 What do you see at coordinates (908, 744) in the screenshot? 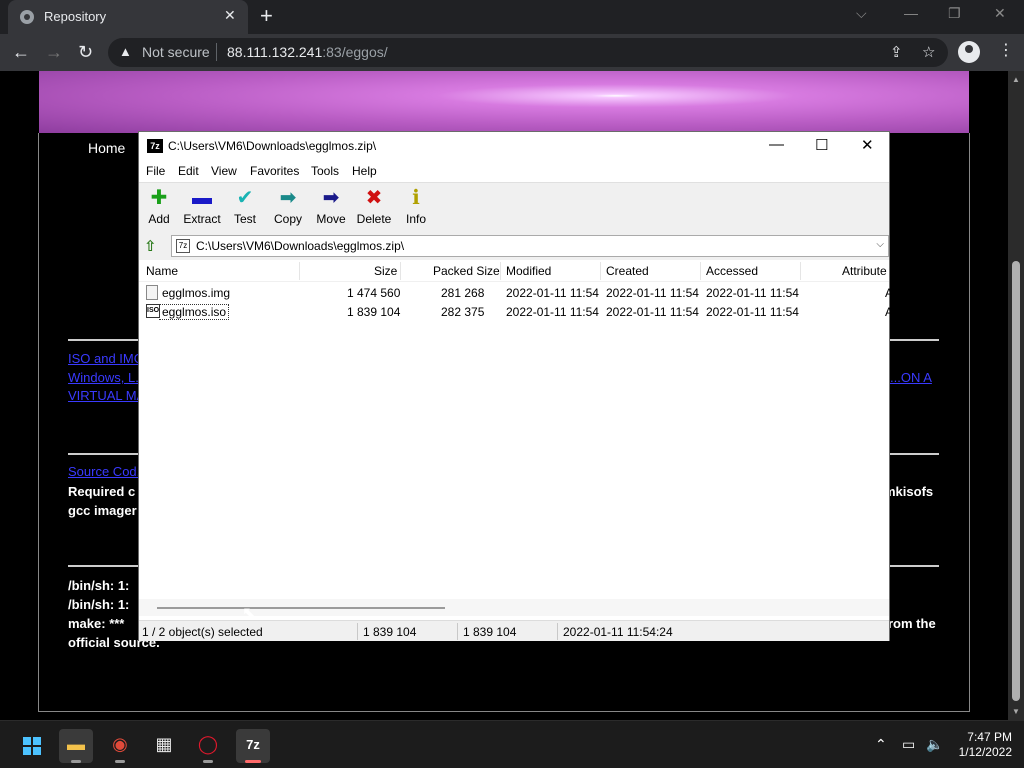
I see `network-icon: ▭` at bounding box center [908, 744].